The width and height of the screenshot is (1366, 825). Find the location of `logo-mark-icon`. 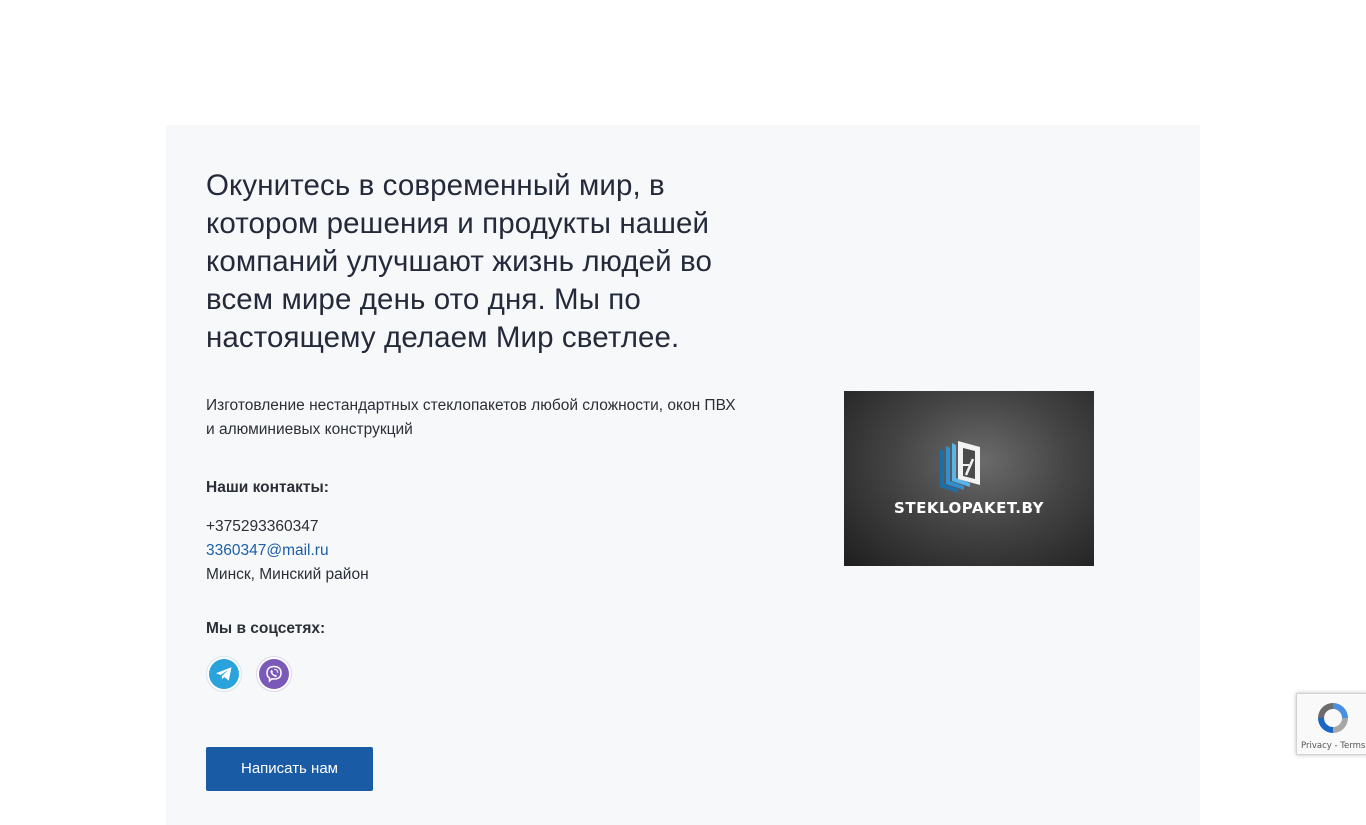

logo-mark-icon is located at coordinates (960, 467).